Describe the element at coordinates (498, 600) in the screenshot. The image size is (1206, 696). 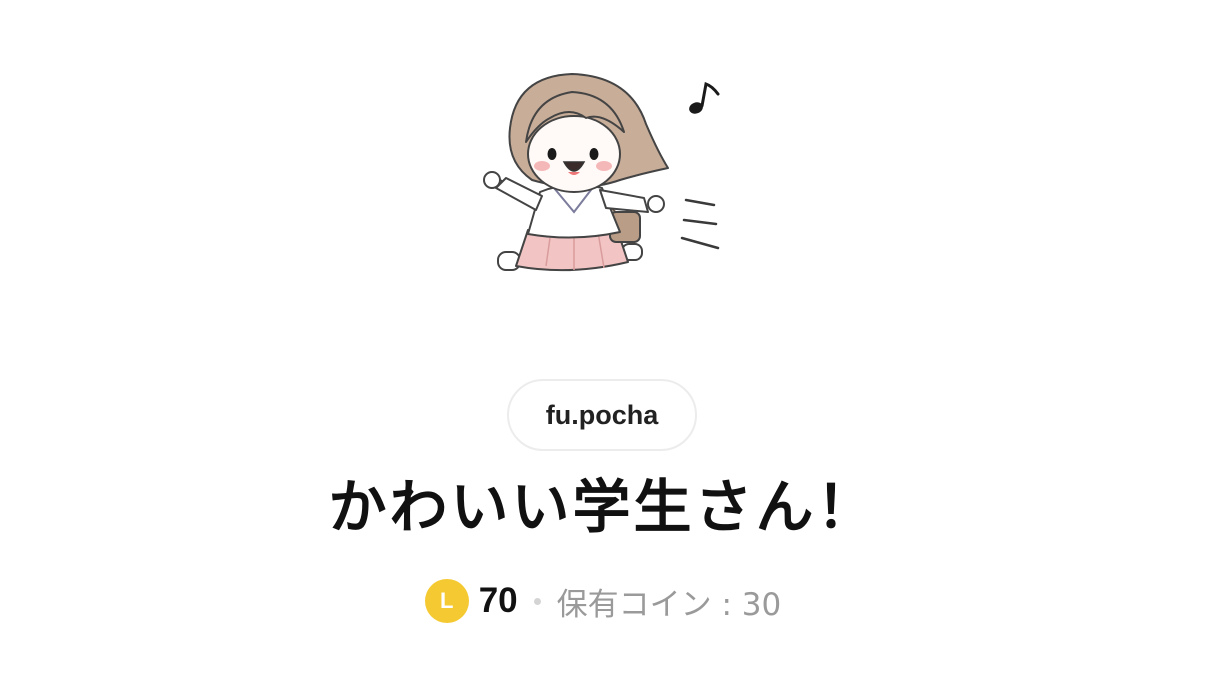
I see `price-value: 70` at that location.